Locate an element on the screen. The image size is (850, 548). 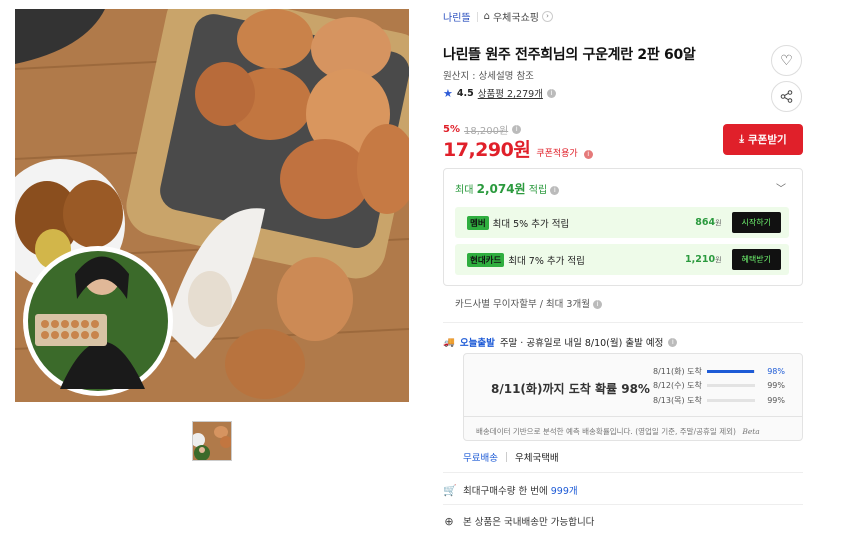
forecast-date: 8/13(목) 도착 is located at coordinates (677, 400).